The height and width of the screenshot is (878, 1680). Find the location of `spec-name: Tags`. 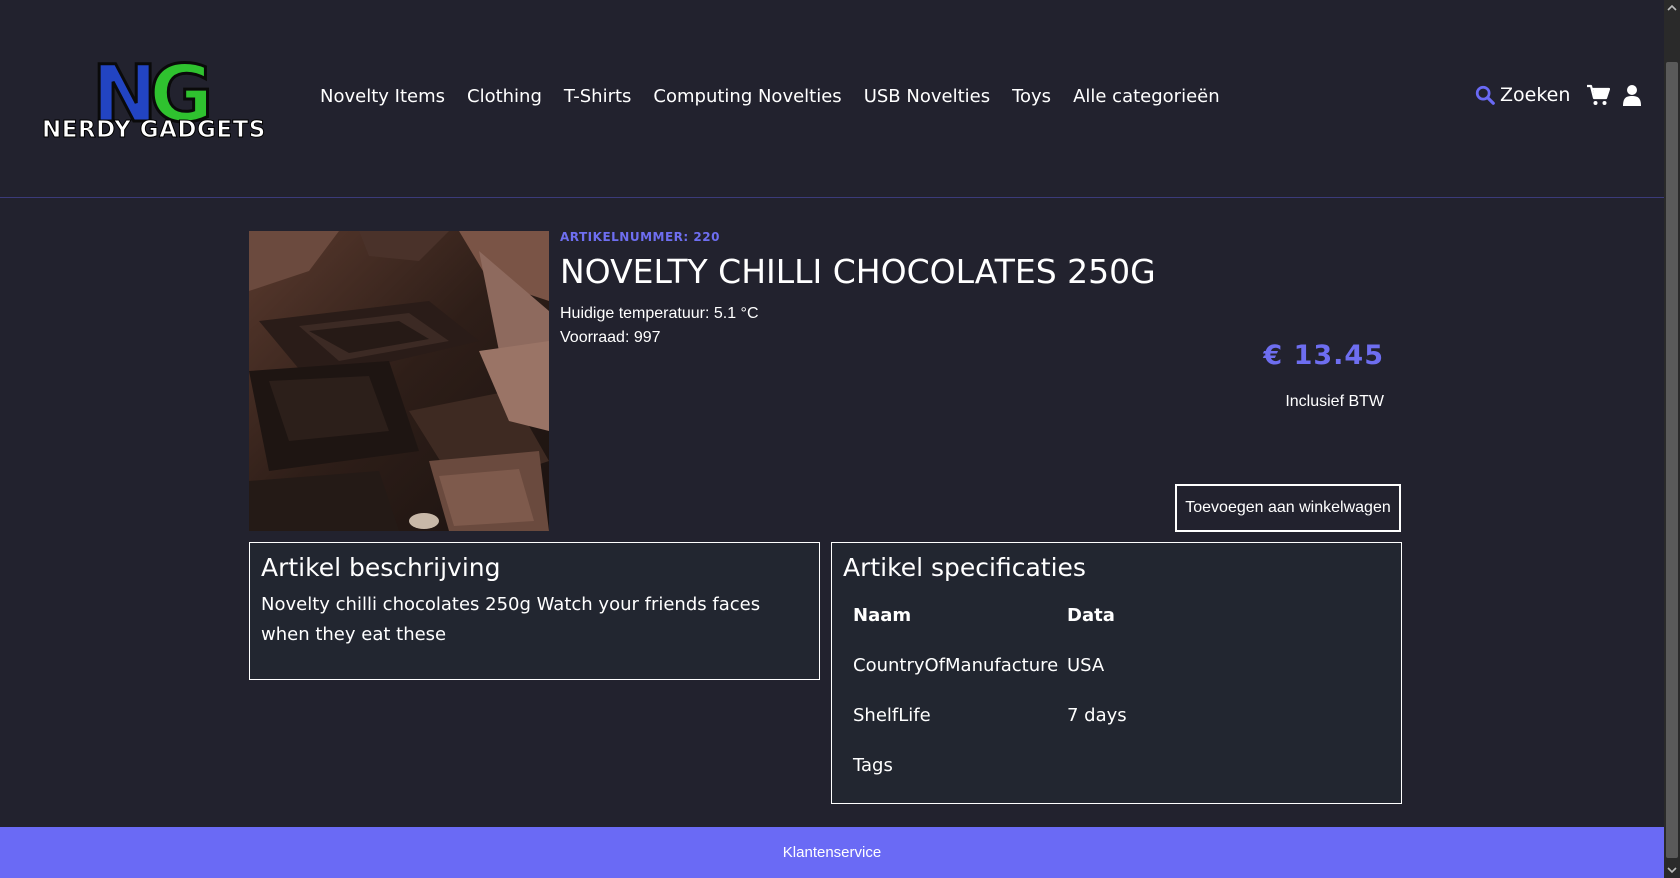

spec-name: Tags is located at coordinates (873, 765).